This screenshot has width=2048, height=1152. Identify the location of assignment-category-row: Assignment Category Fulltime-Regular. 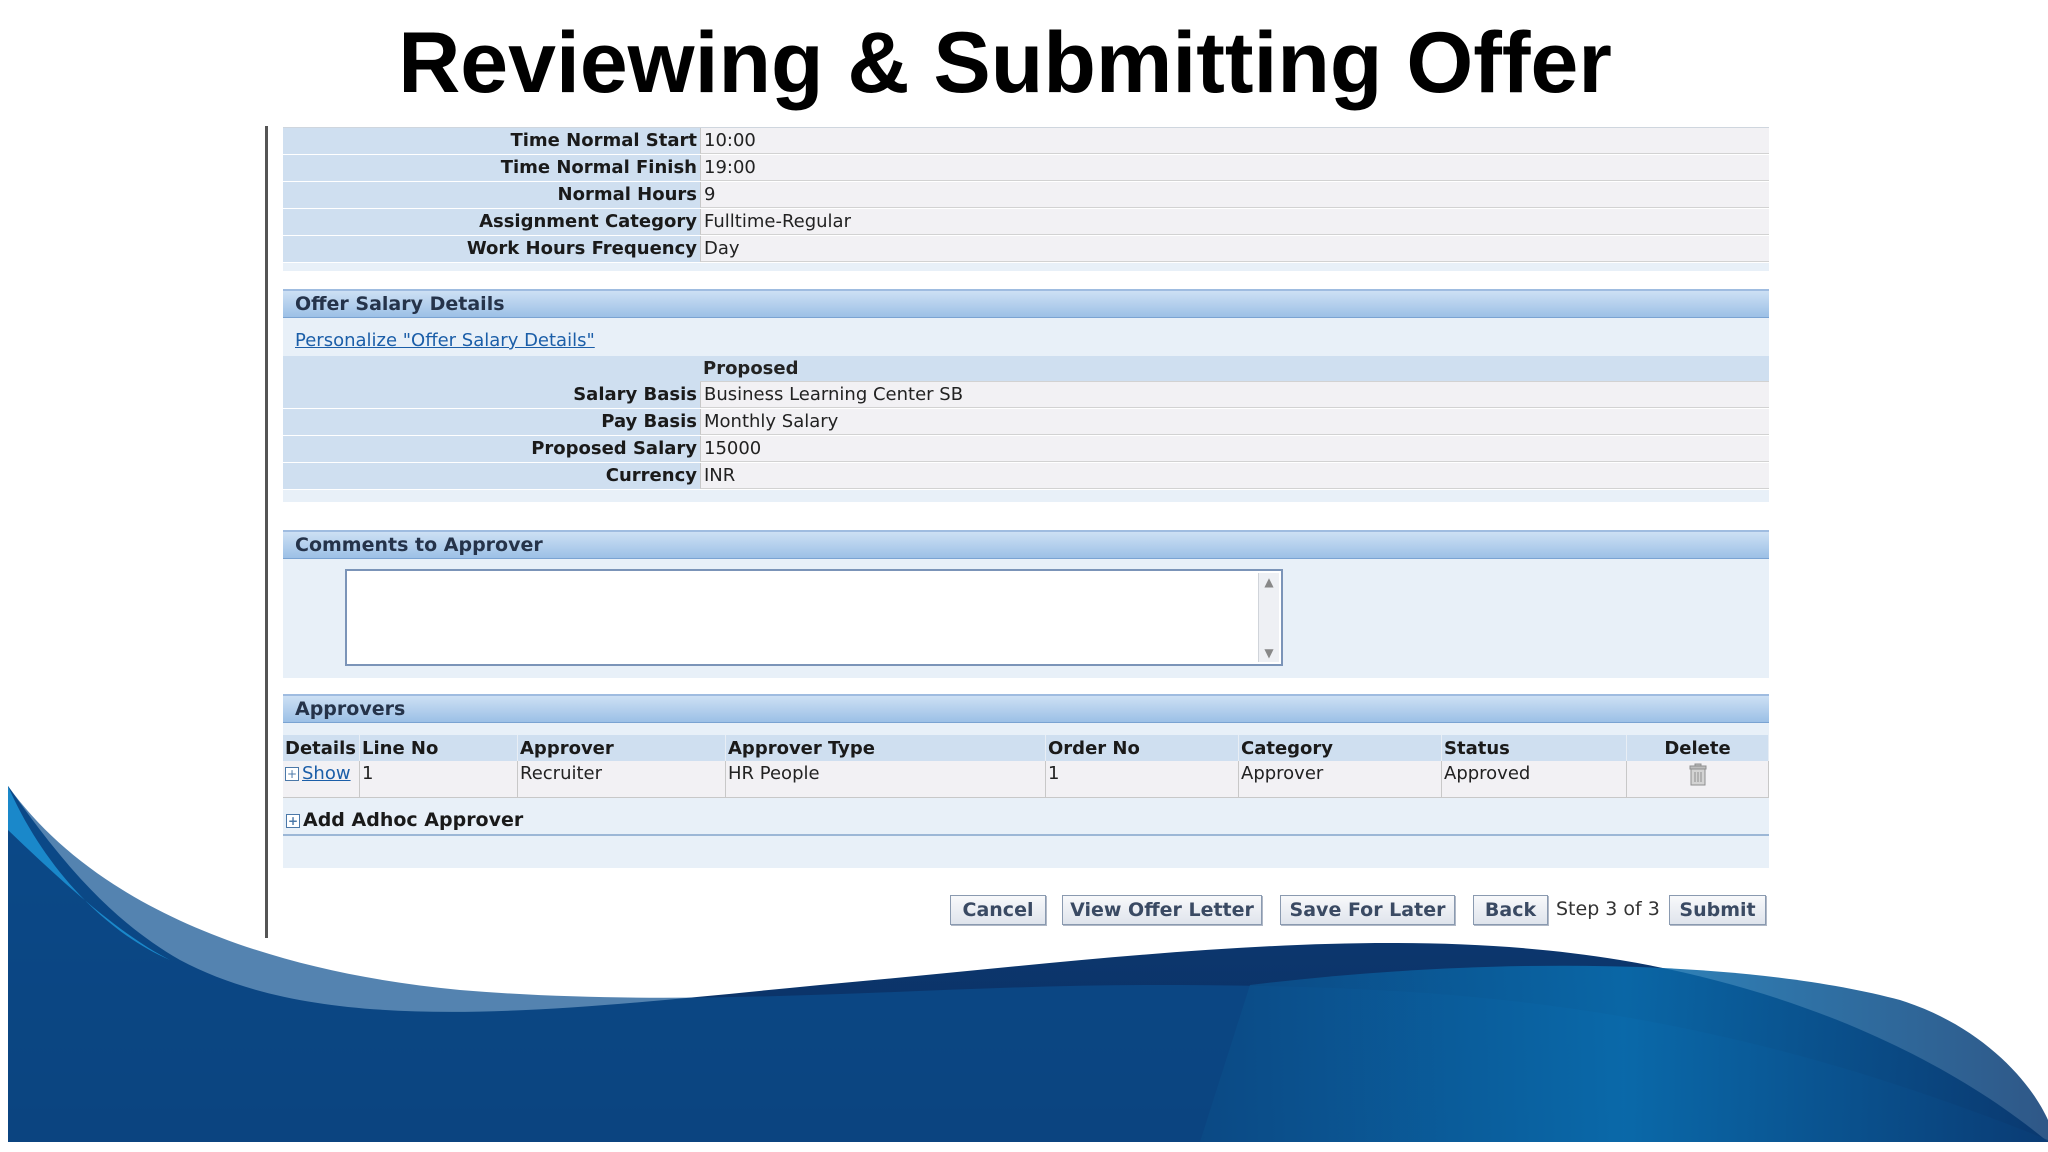
(1026, 222).